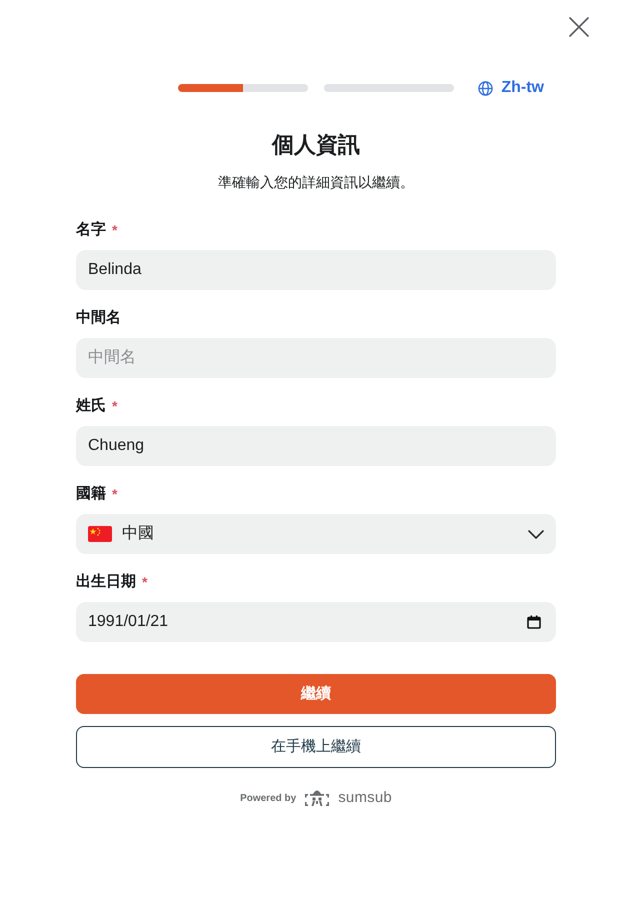 The width and height of the screenshot is (632, 907). Describe the element at coordinates (316, 622) in the screenshot. I see `date-field: 1991/01/21` at that location.